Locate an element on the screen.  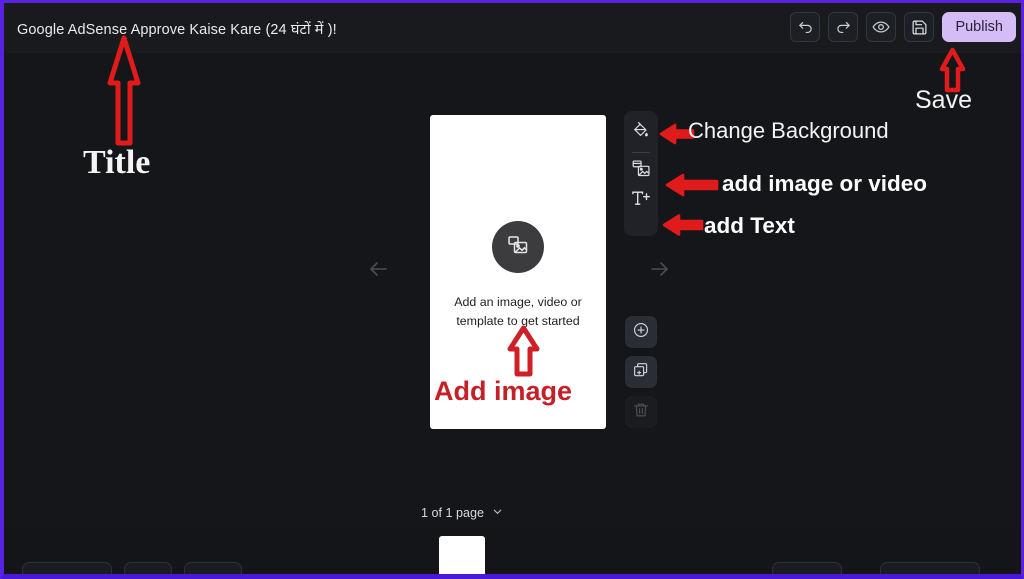
arrow-left-icon is located at coordinates (378, 271).